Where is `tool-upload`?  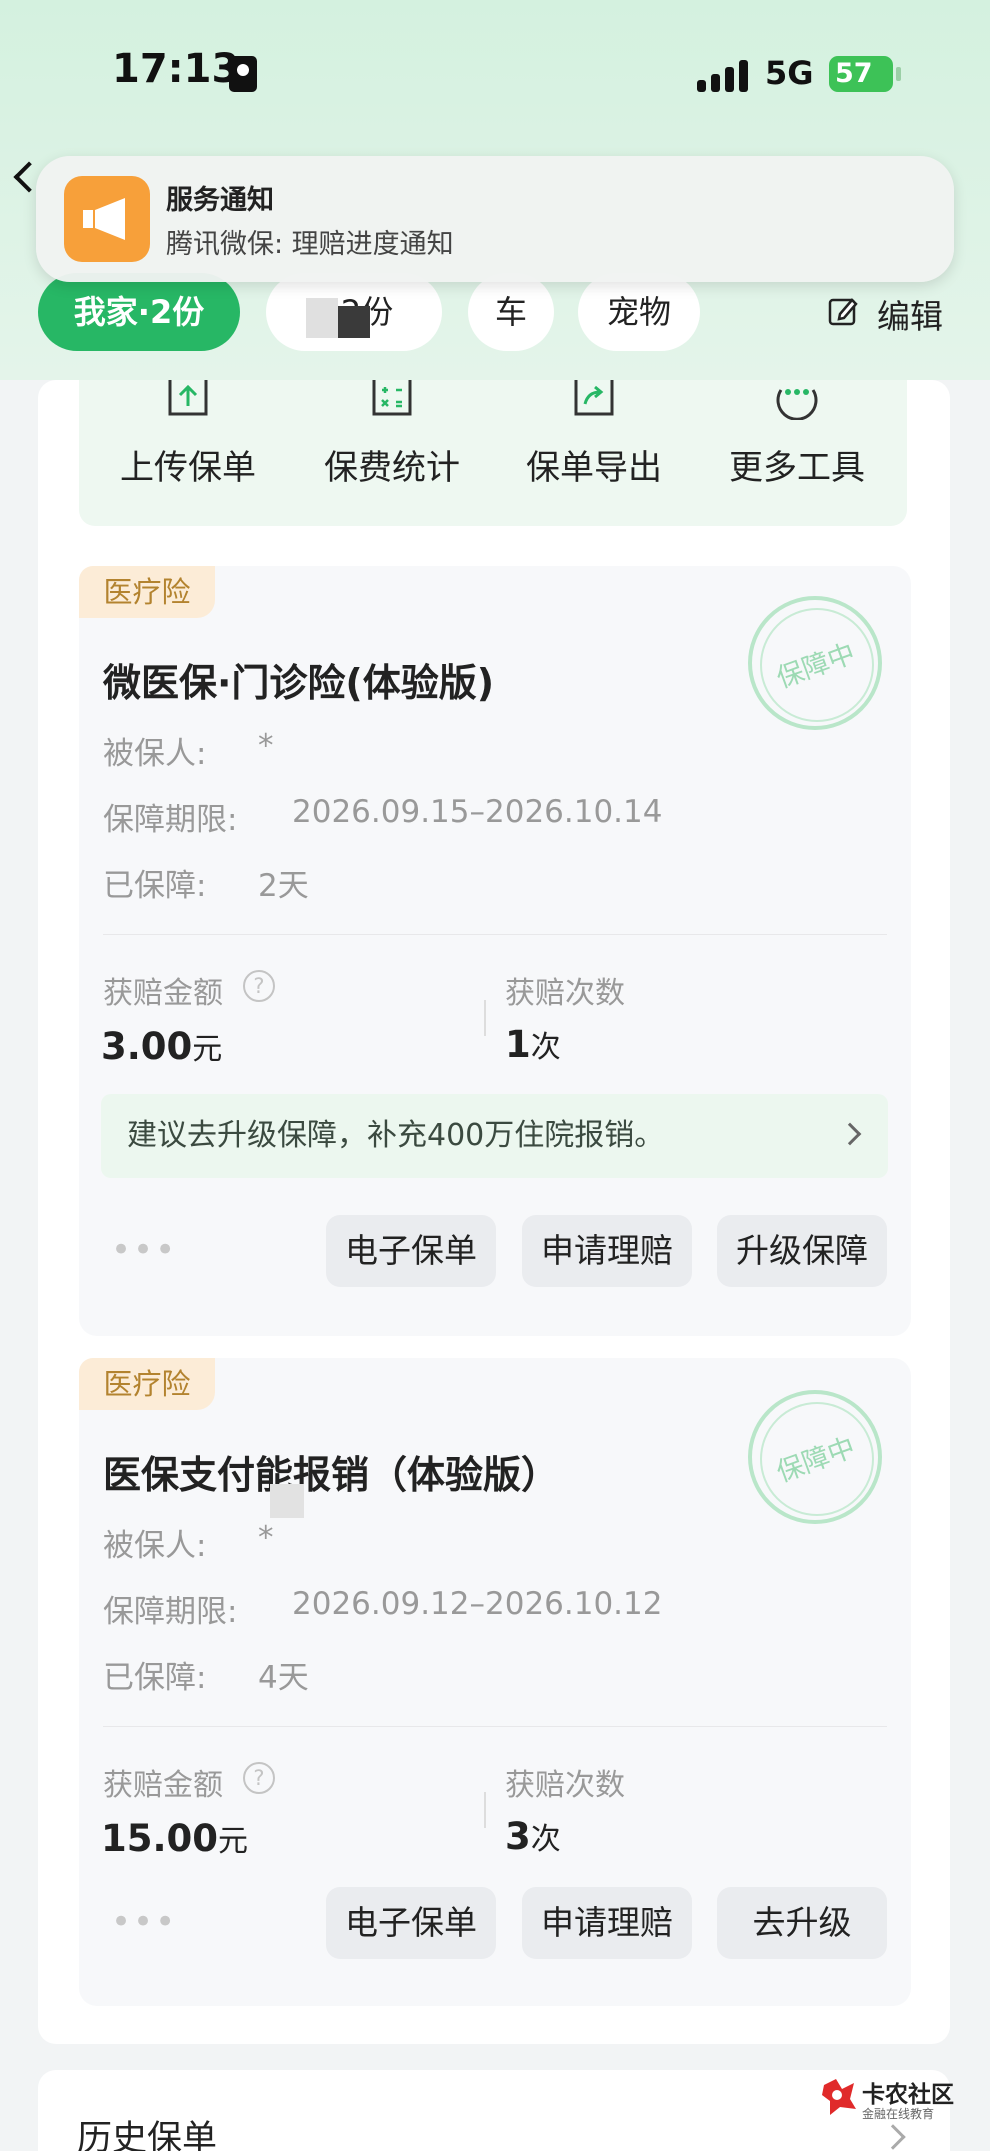
tool-upload is located at coordinates (188, 398).